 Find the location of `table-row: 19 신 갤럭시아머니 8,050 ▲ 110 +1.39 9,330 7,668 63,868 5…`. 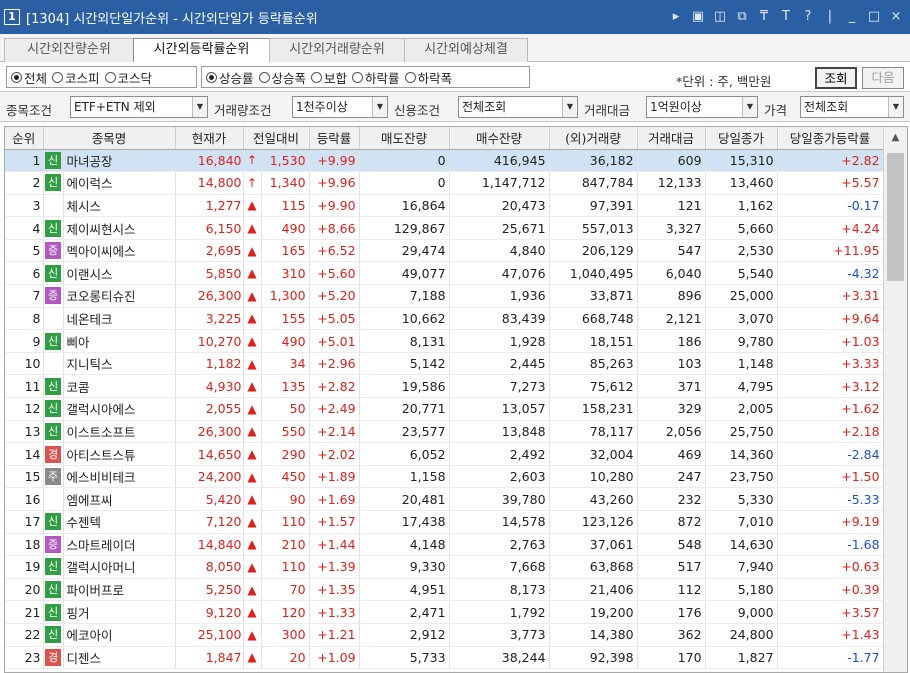

table-row: 19 신 갤럭시아머니 8,050 ▲ 110 +1.39 9,330 7,668 63,868 5… is located at coordinates (444, 567).